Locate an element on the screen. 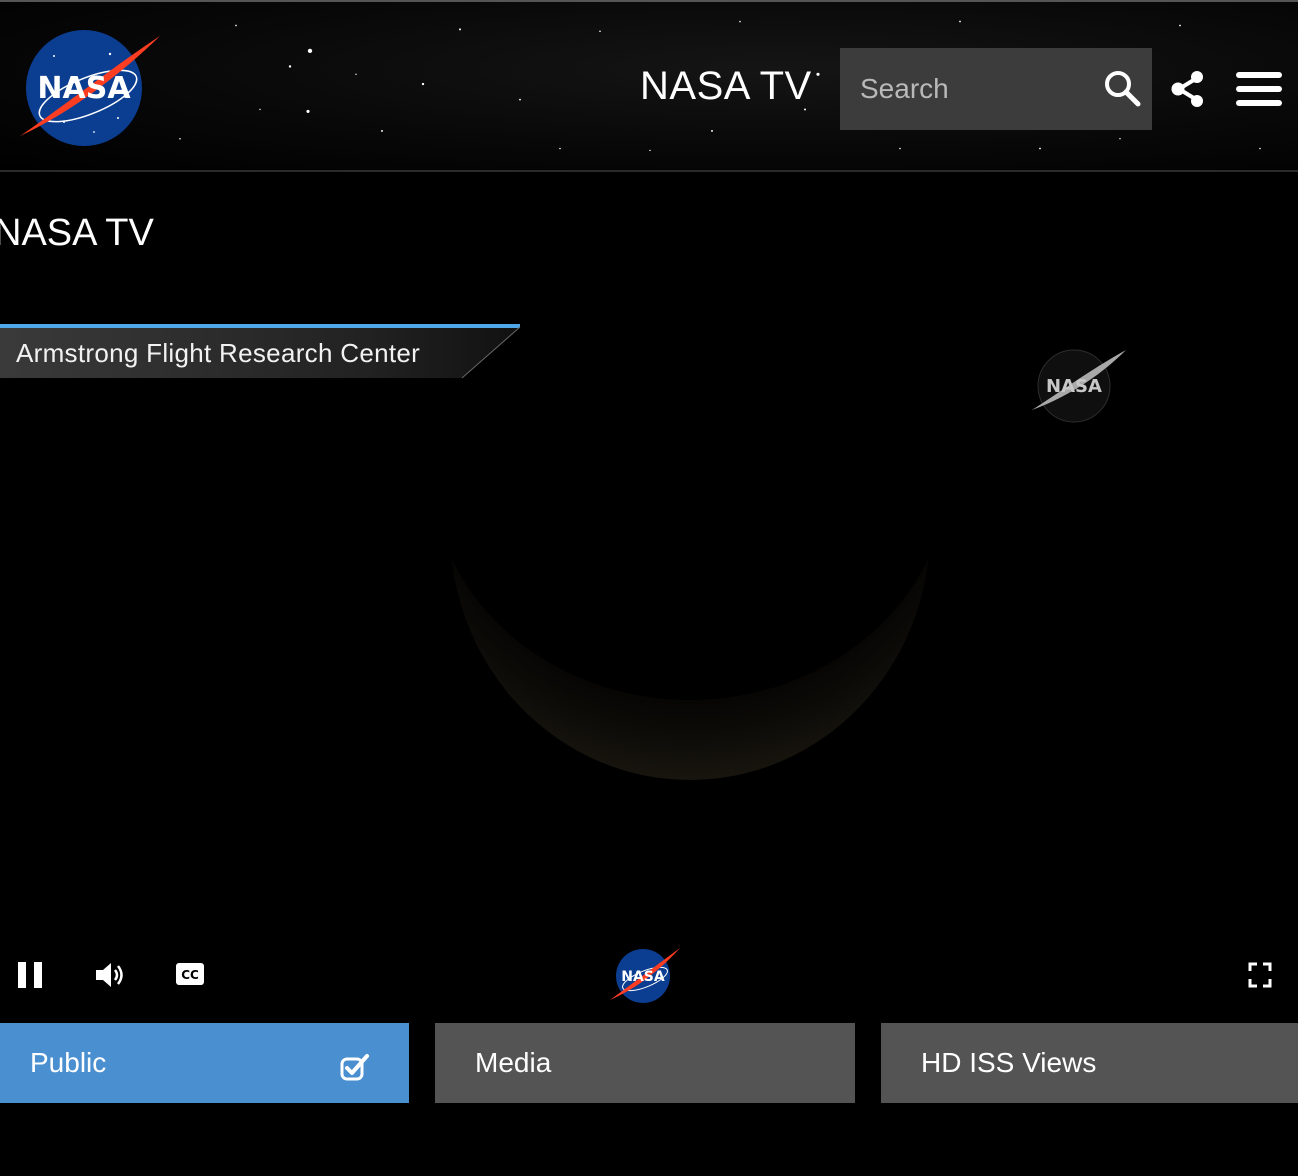 The width and height of the screenshot is (1298, 1176). site-header: NASA NASA TV is located at coordinates (649, 86).